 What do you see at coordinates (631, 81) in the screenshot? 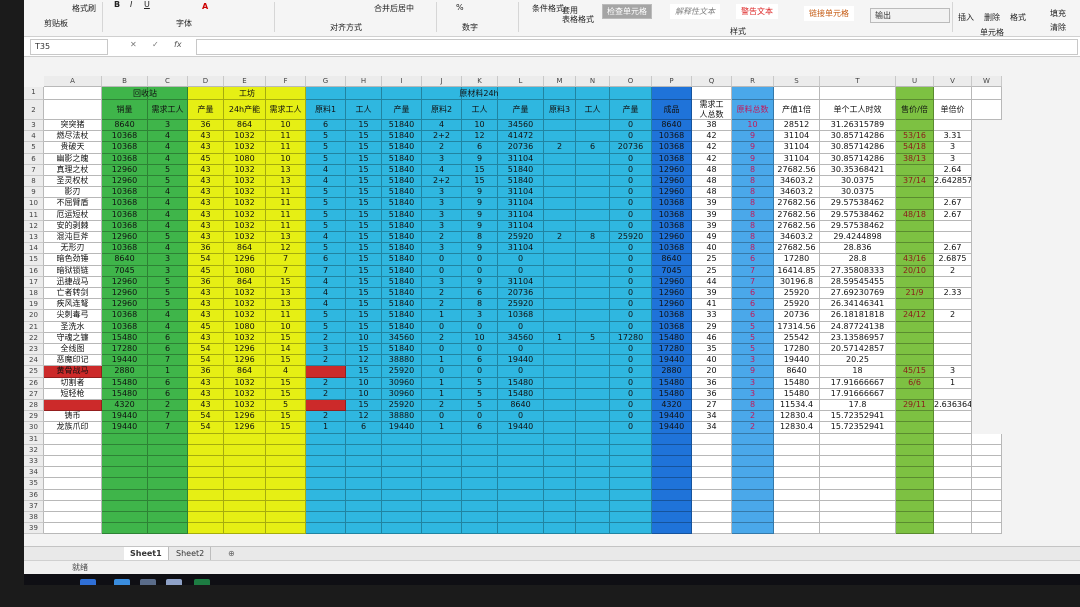
I see `column-header: O` at bounding box center [631, 81].